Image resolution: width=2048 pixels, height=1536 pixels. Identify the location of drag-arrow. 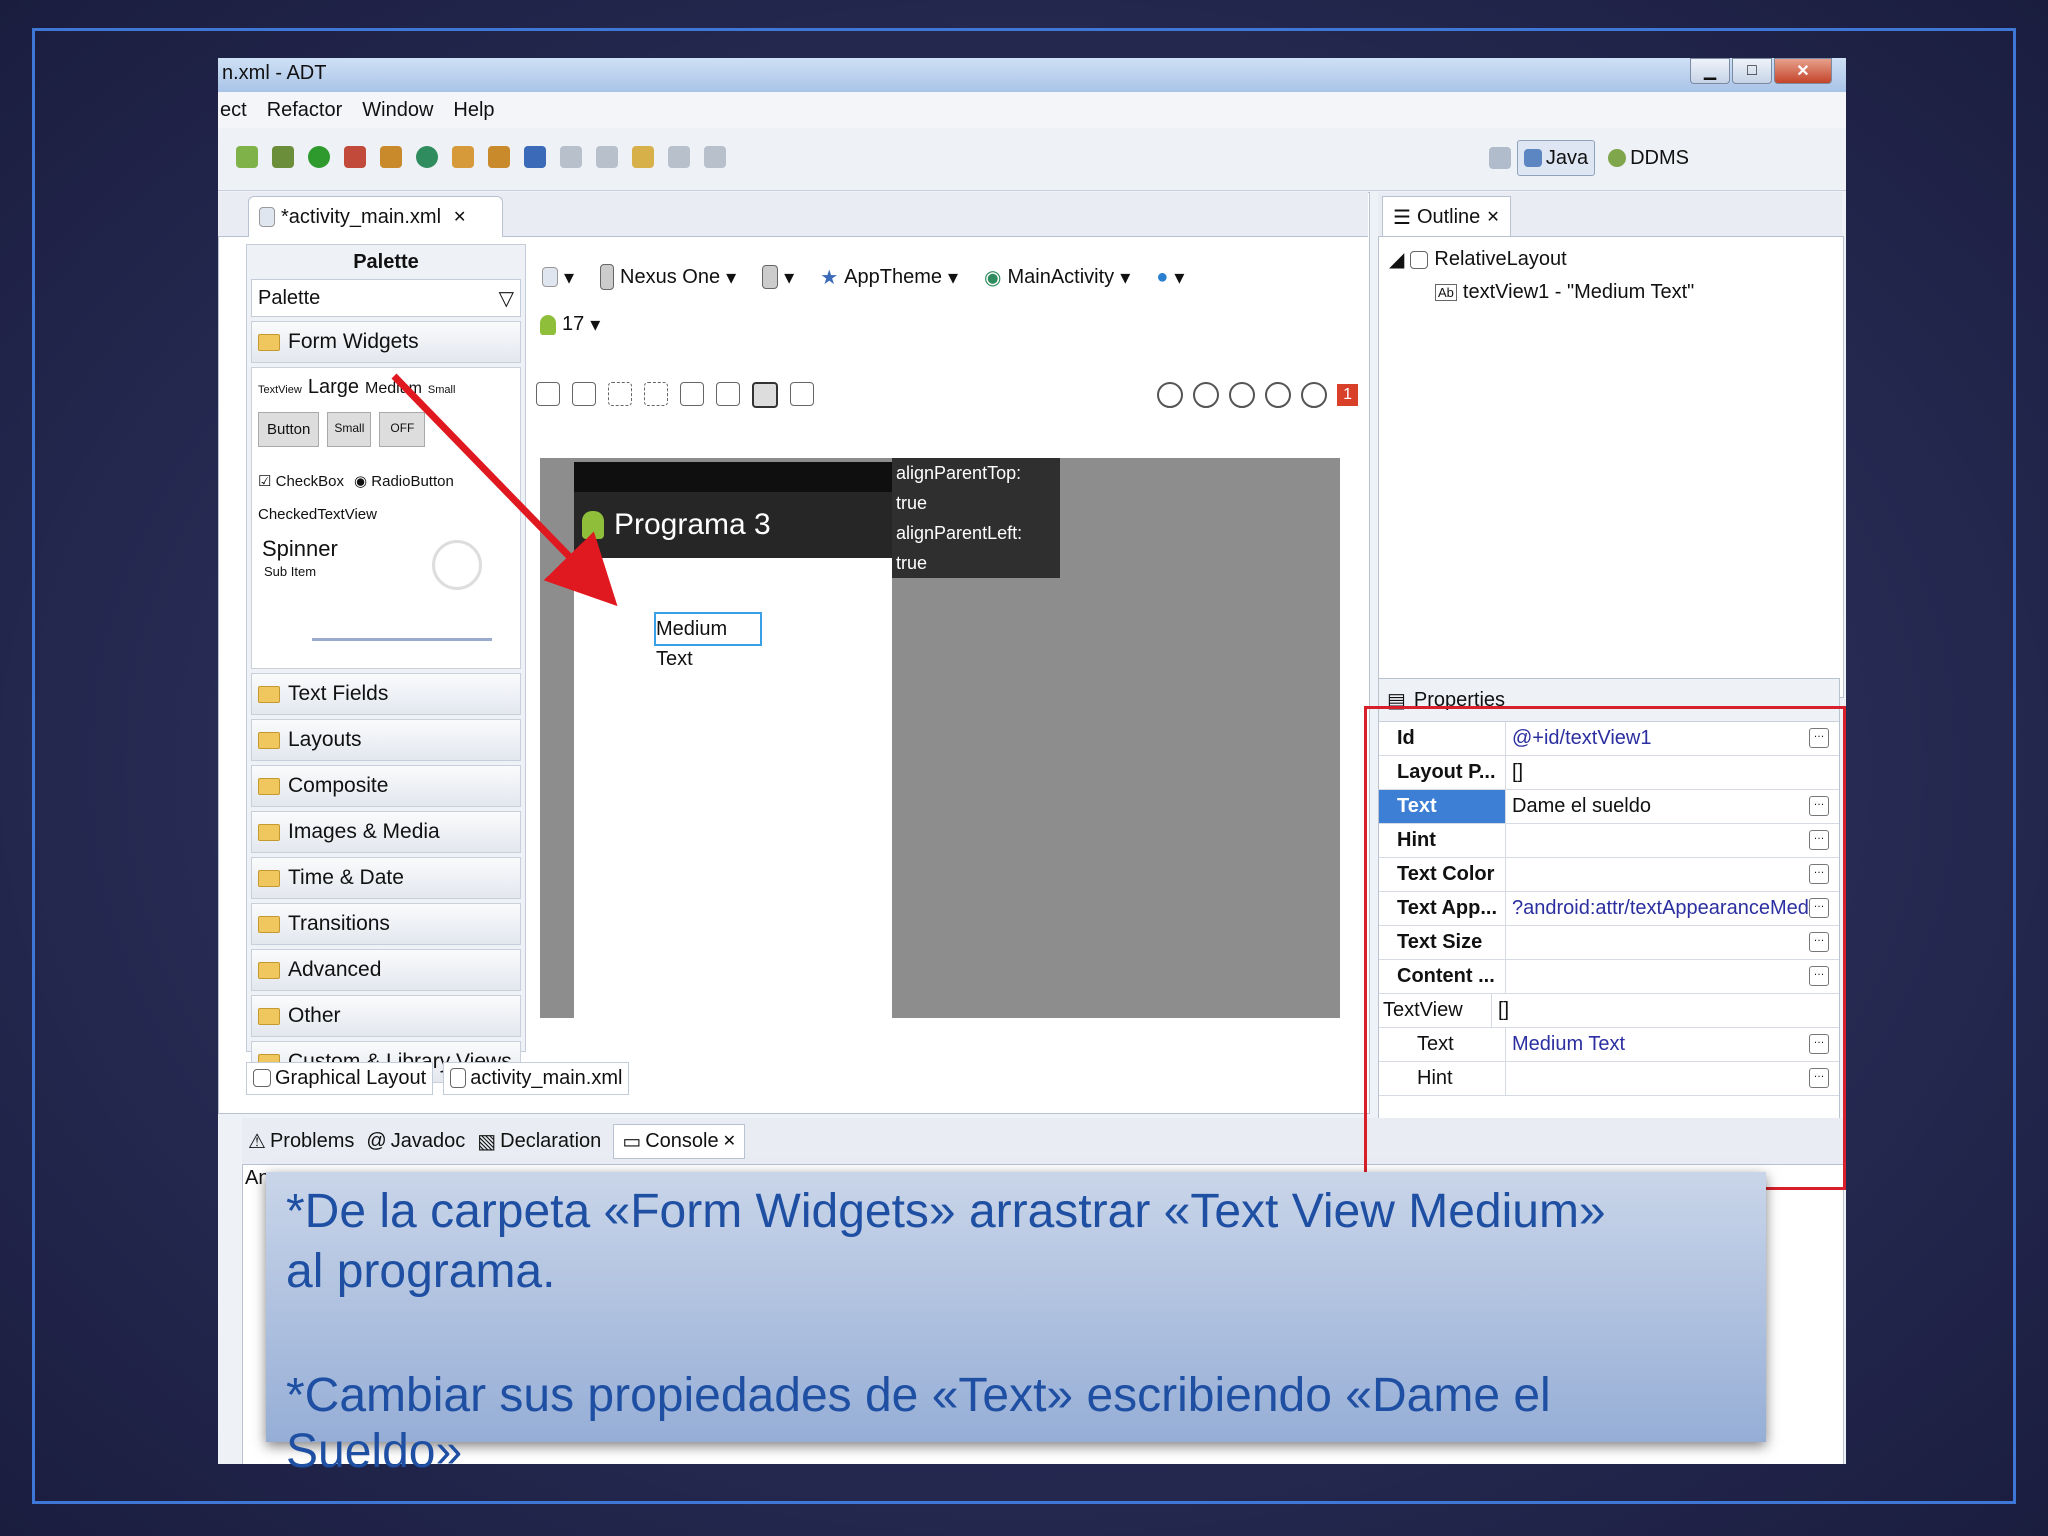
(504, 490).